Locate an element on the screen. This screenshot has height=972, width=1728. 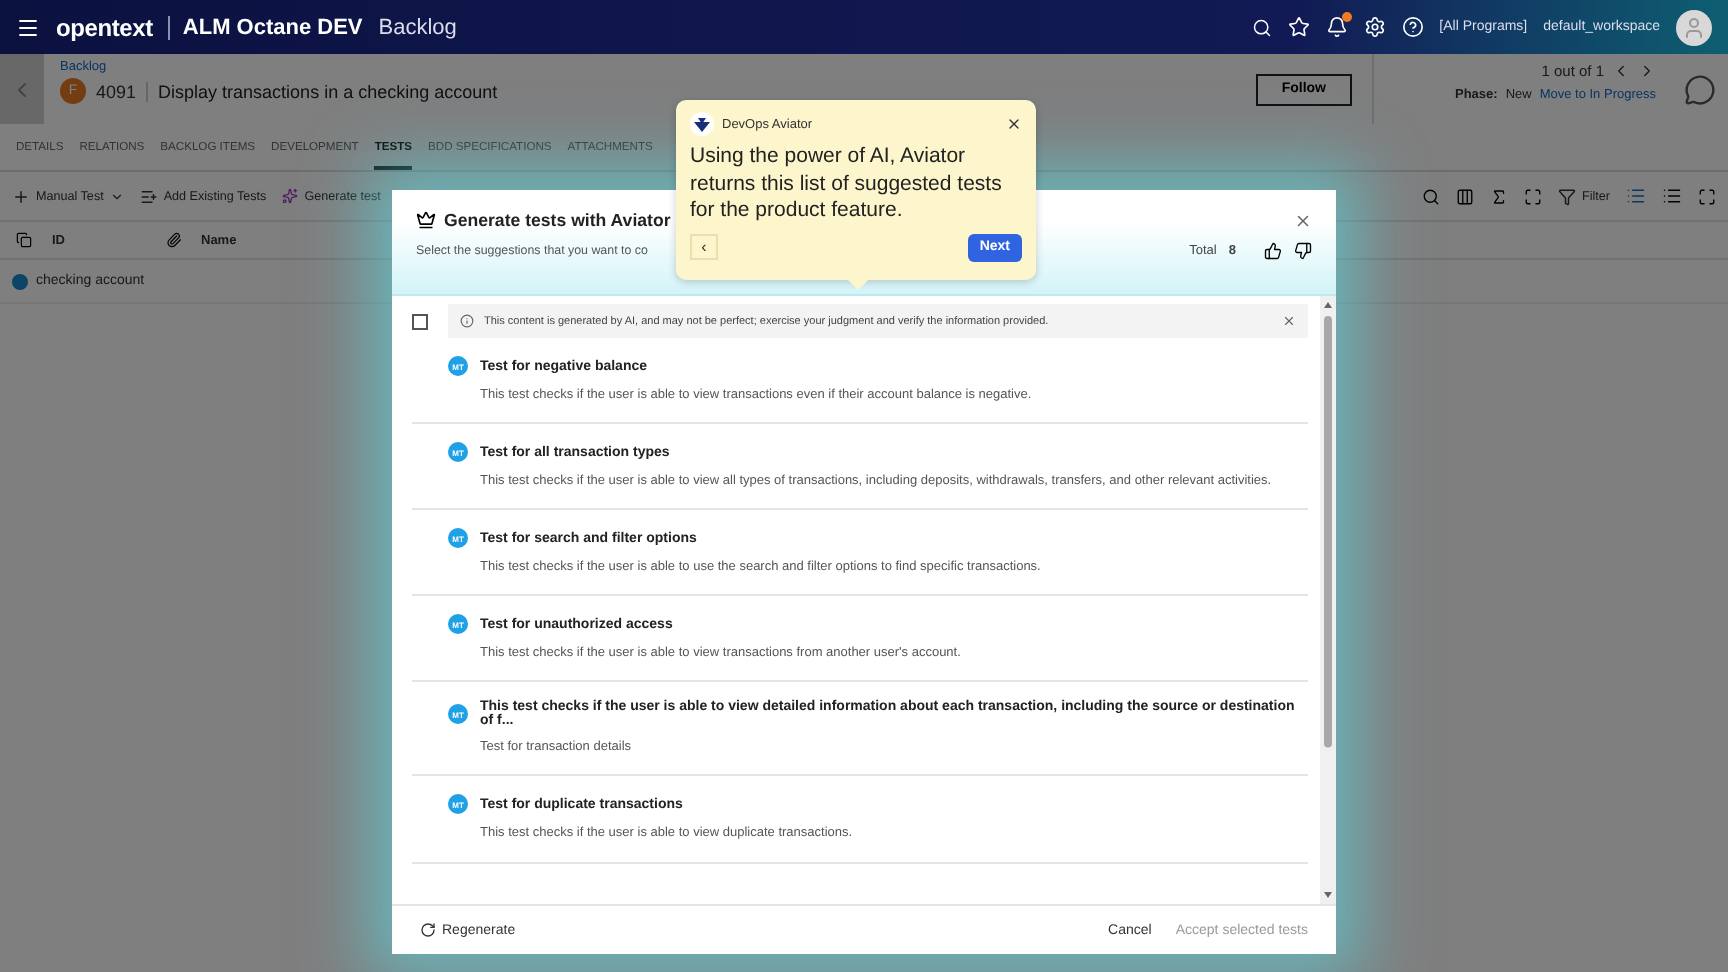
list-options-icon is located at coordinates (1672, 196).